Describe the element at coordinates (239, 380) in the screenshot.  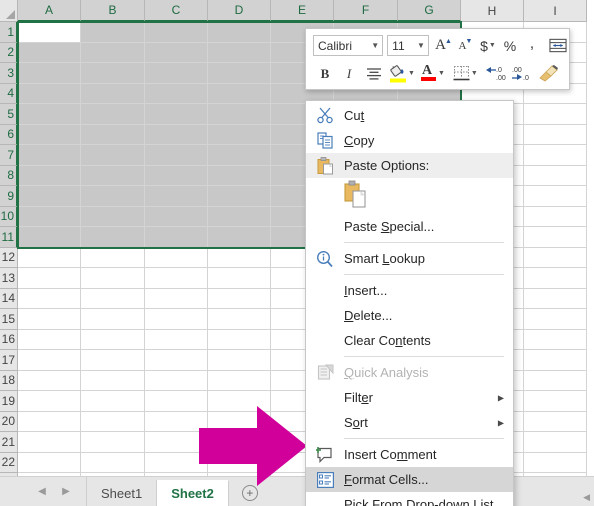
I see `cell-D18` at that location.